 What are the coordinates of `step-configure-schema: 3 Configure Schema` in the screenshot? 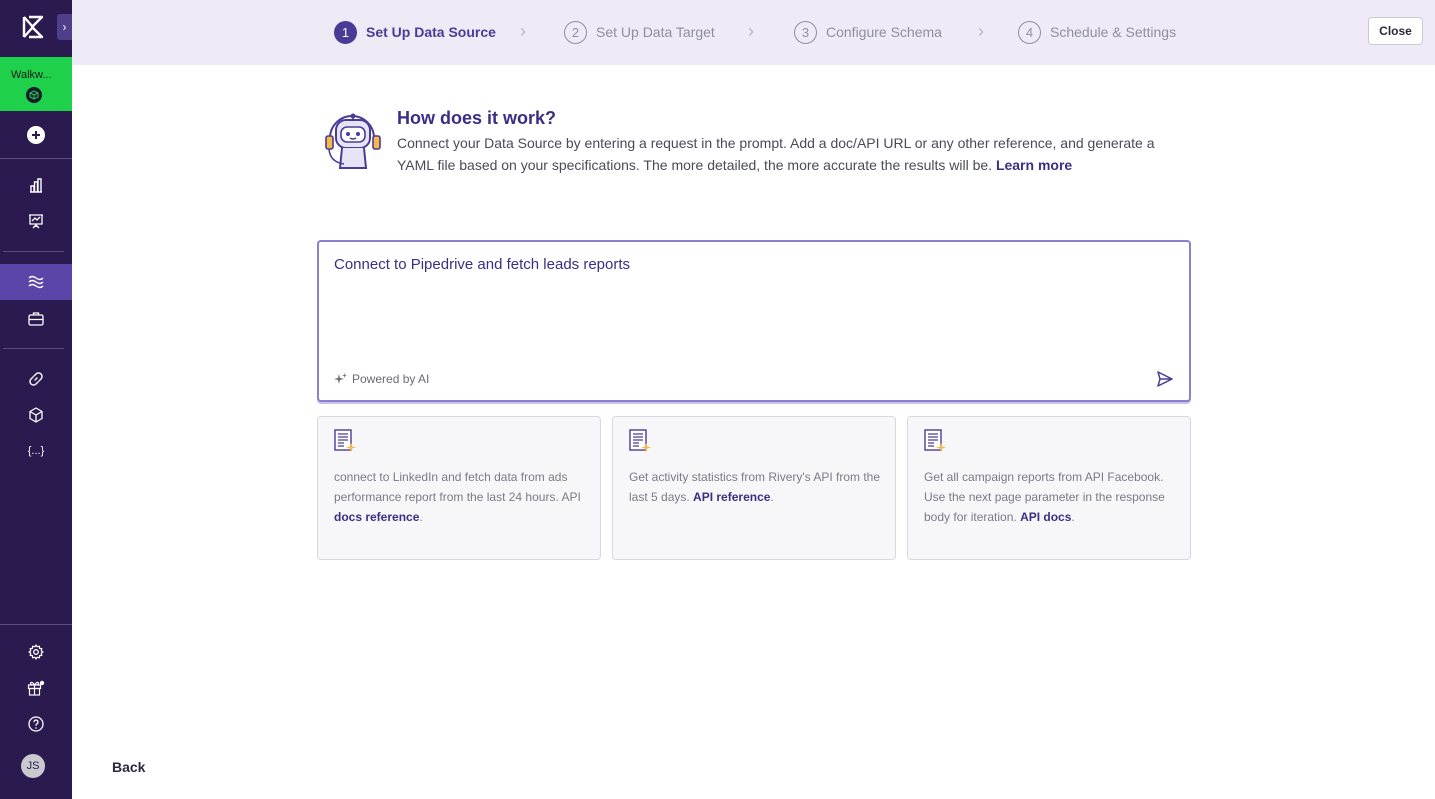 It's located at (868, 32).